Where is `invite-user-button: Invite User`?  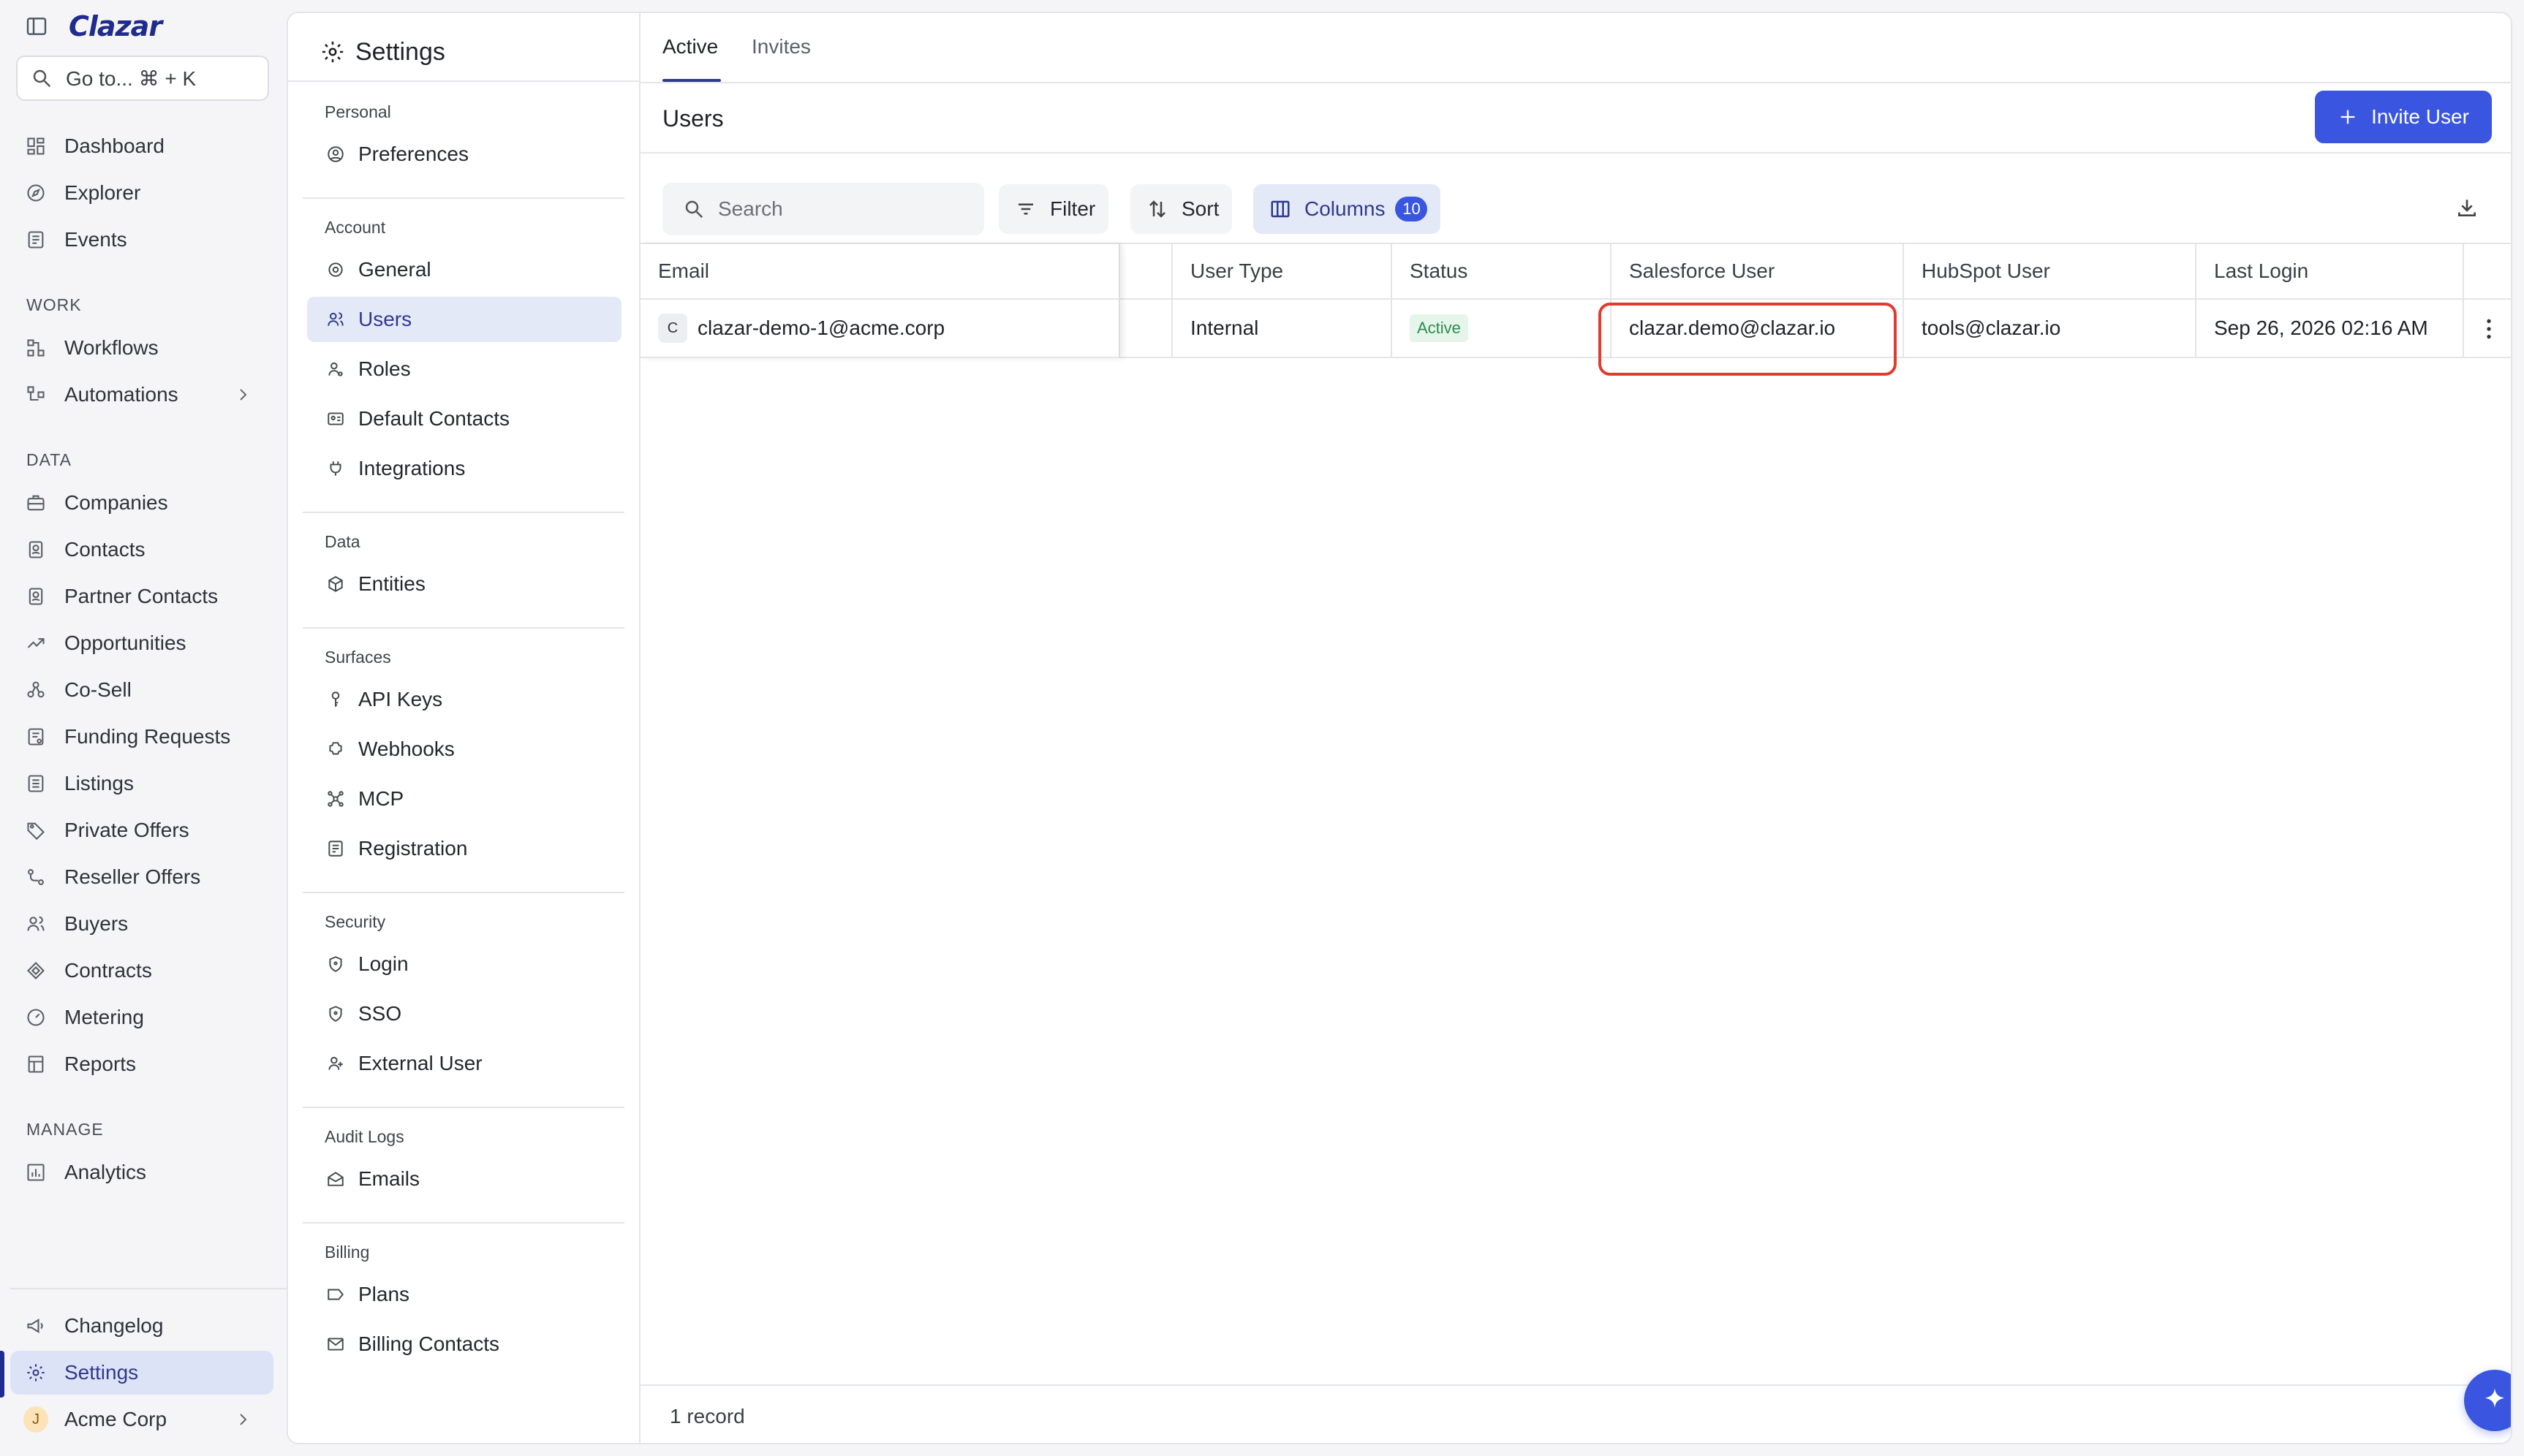 invite-user-button: Invite User is located at coordinates (2403, 117).